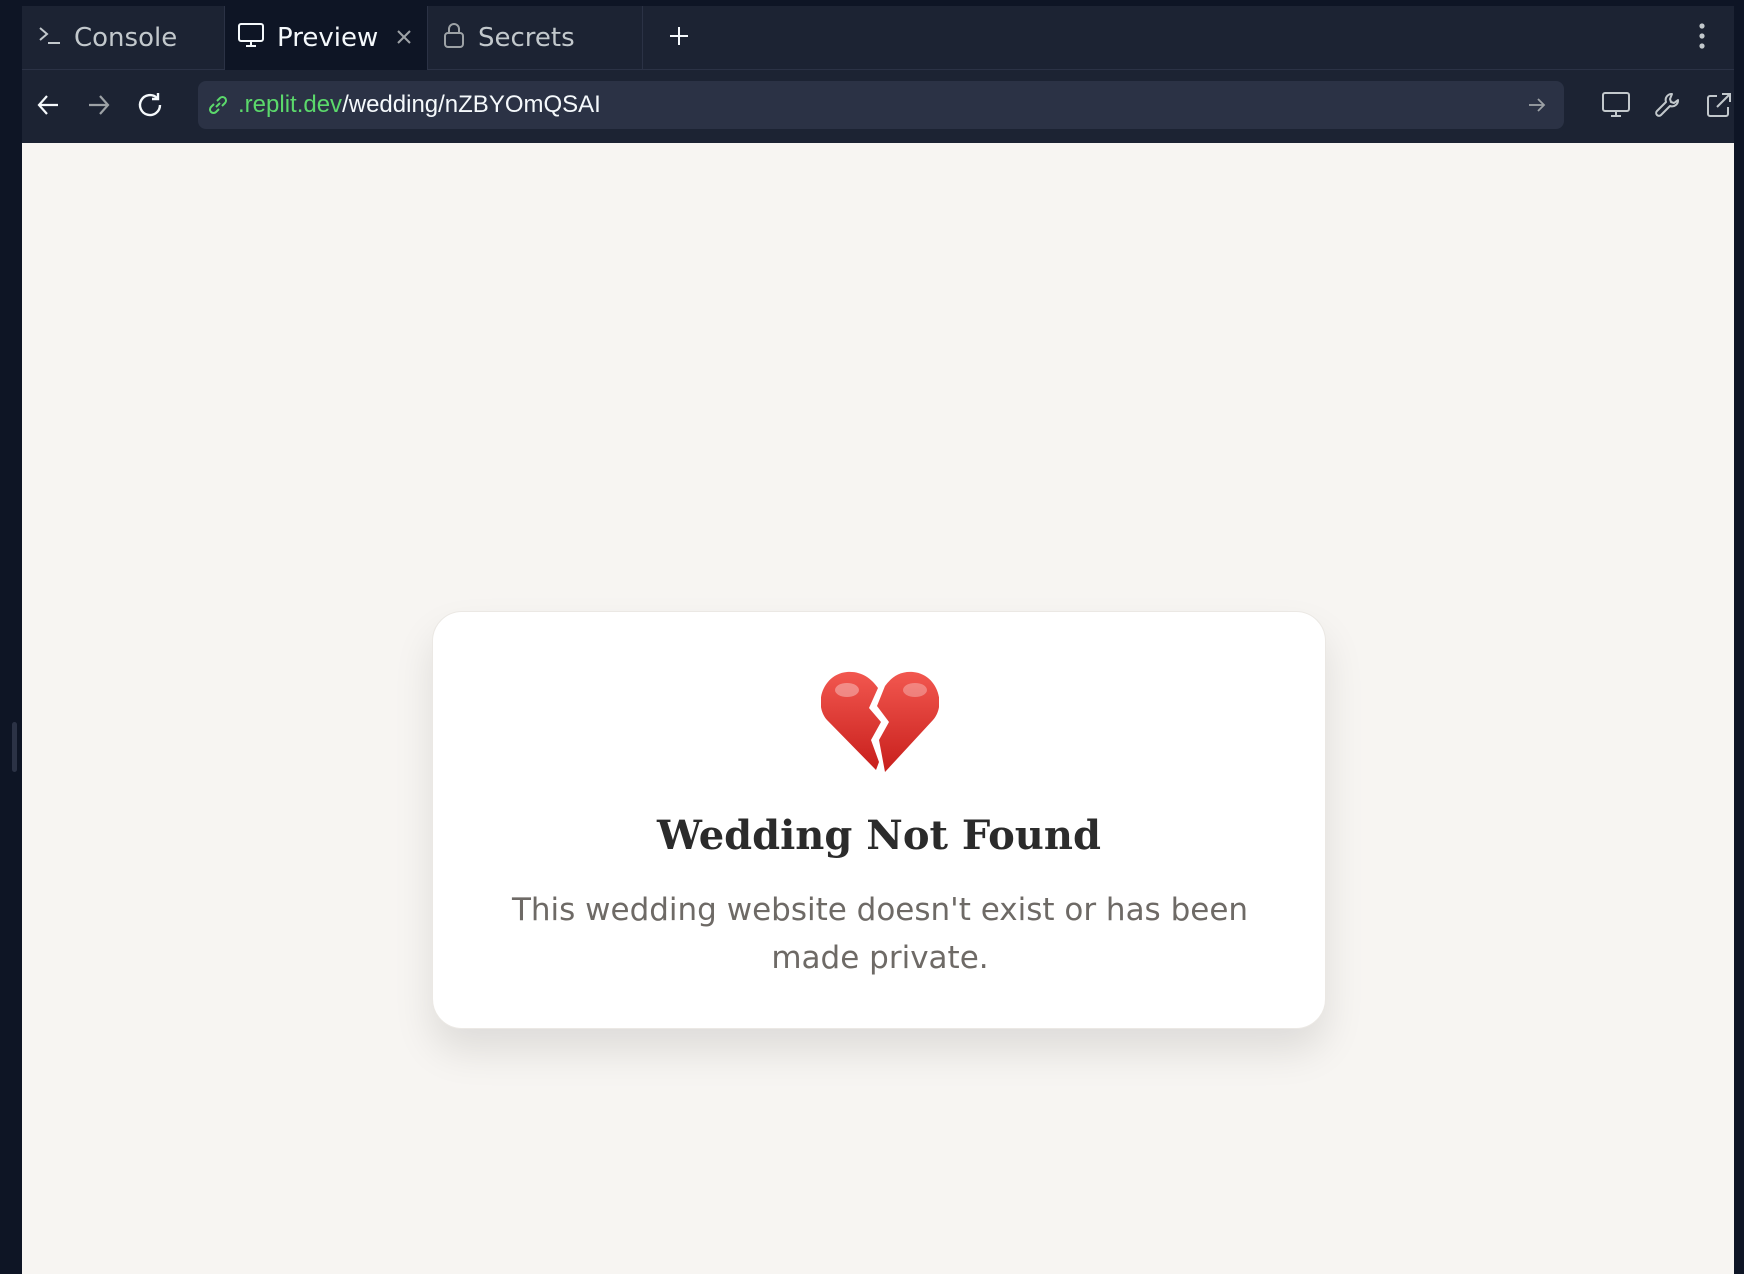  I want to click on new-tab-button, so click(678, 38).